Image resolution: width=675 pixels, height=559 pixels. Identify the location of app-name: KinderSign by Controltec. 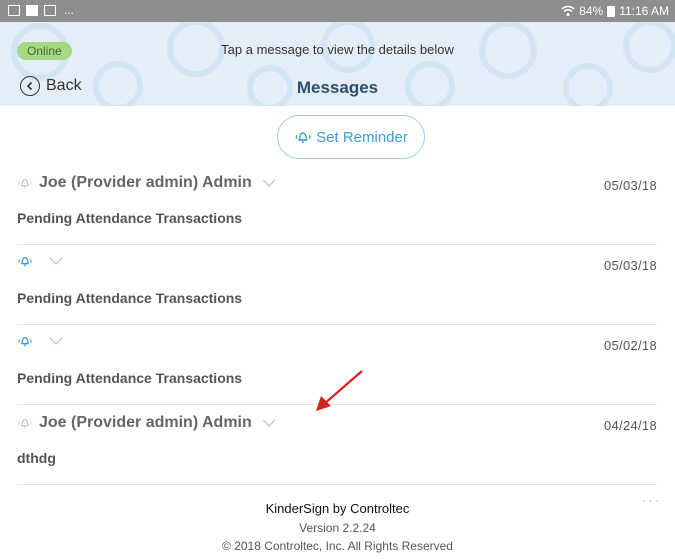
(337, 508).